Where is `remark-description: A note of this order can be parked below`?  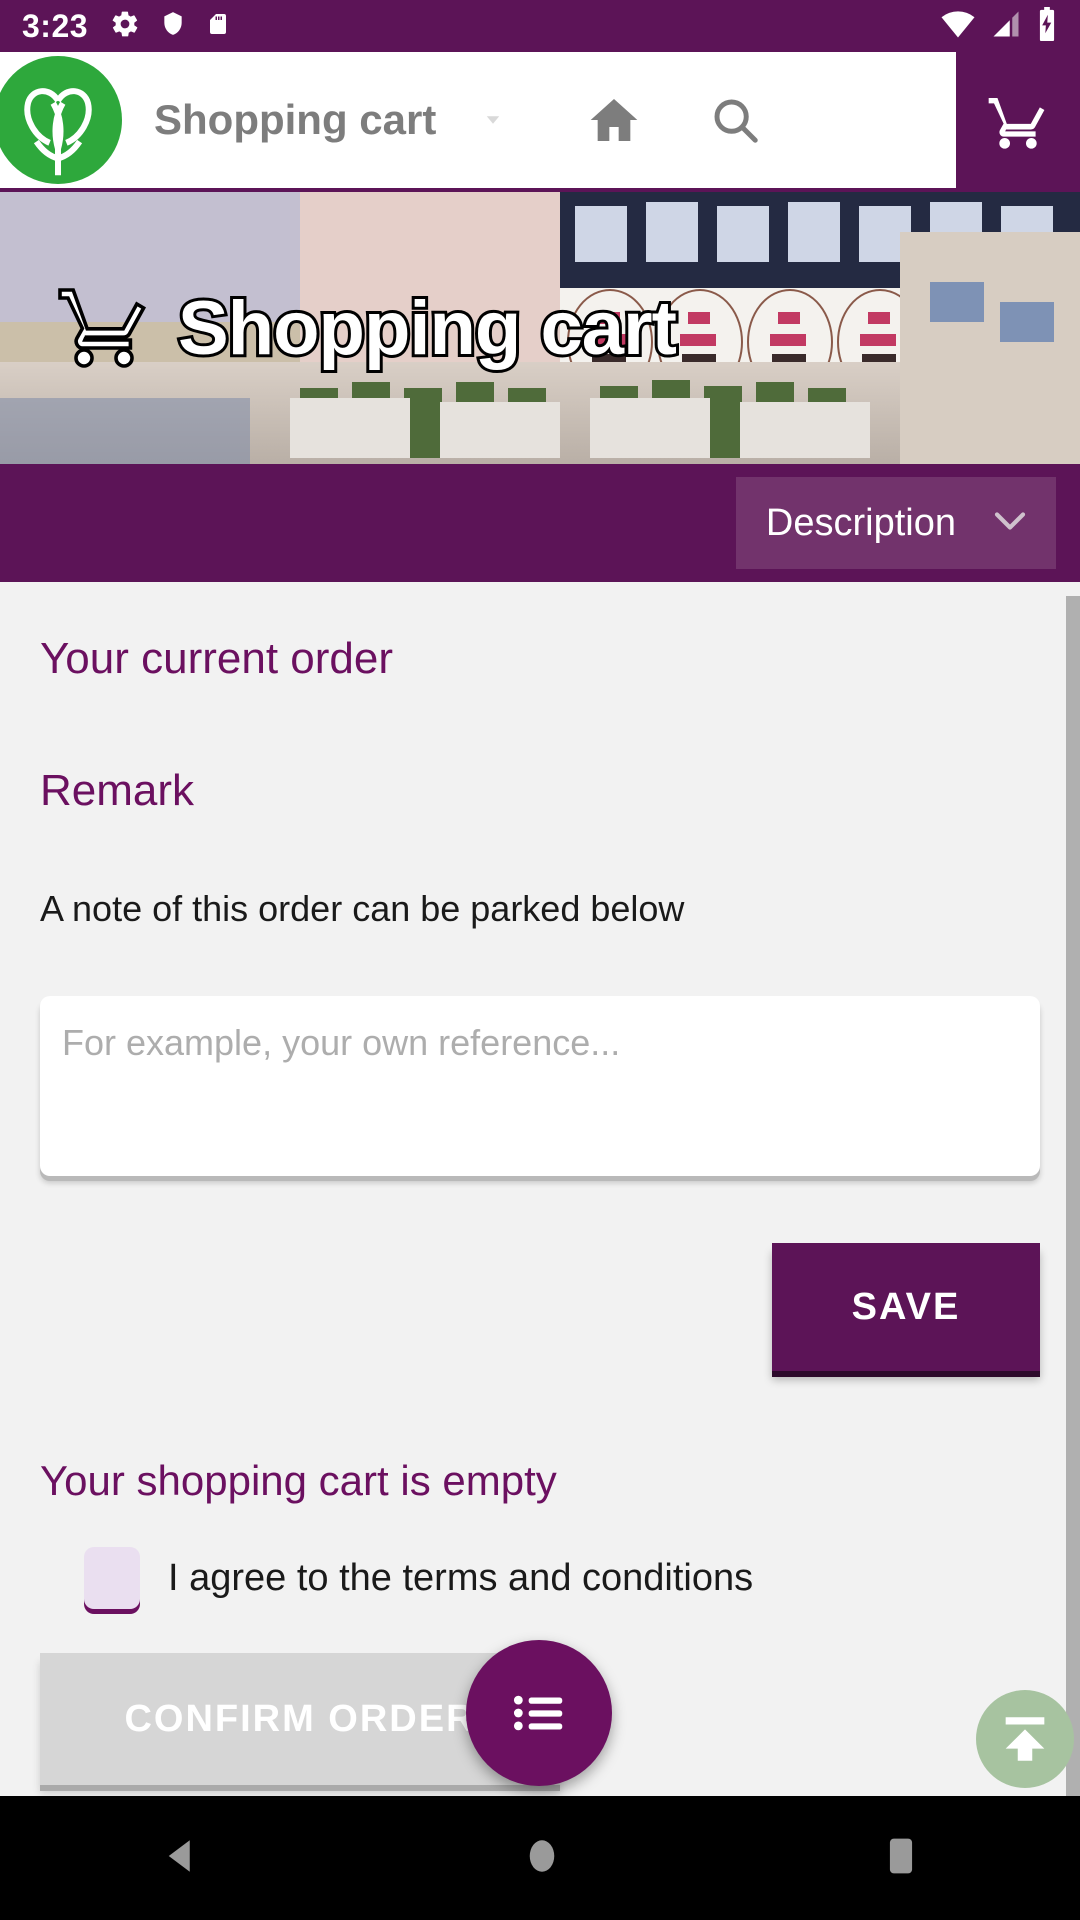 remark-description: A note of this order can be parked below is located at coordinates (362, 908).